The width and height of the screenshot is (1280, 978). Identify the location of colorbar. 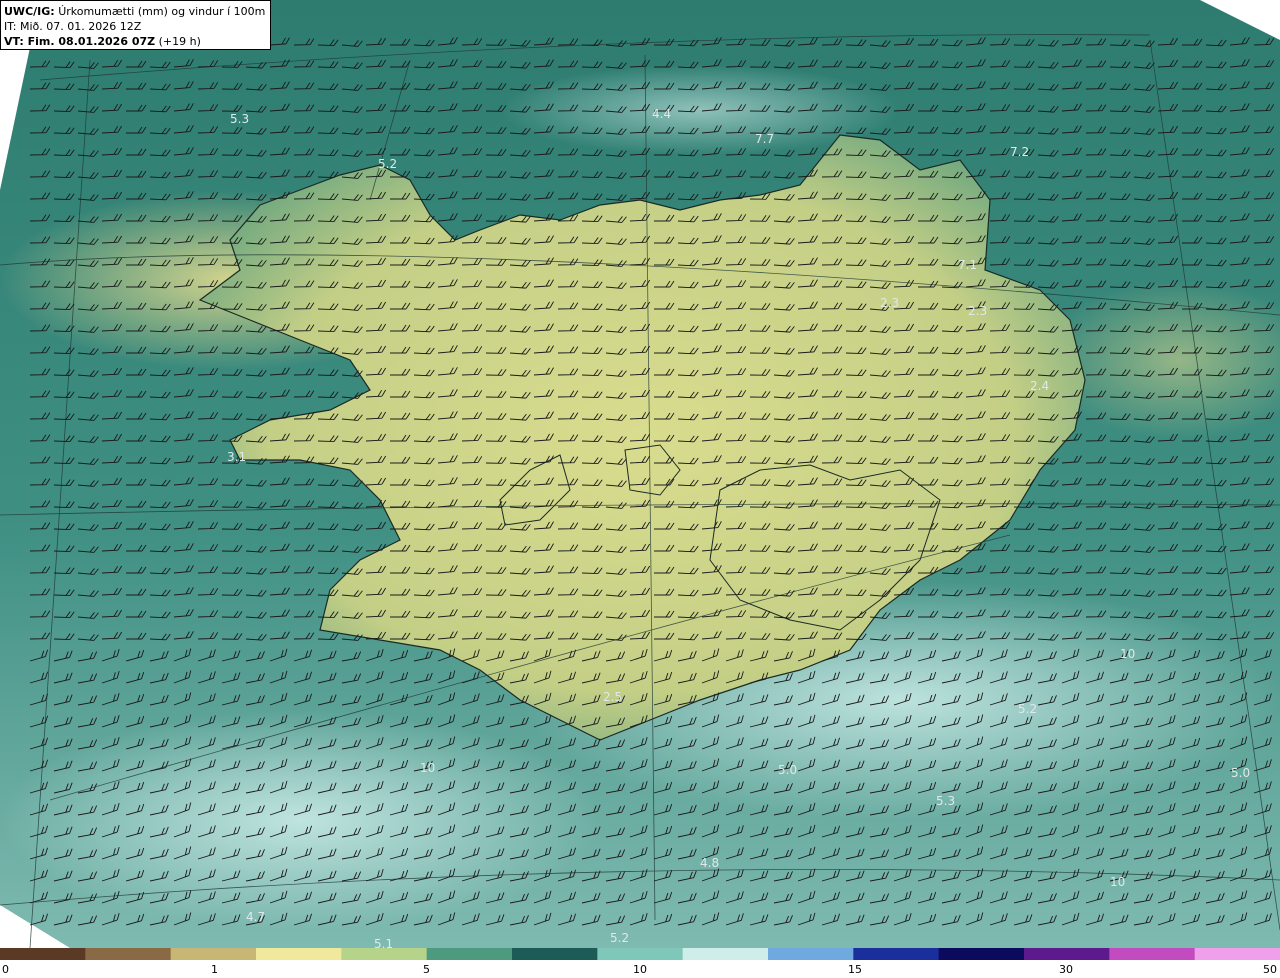
(640, 954).